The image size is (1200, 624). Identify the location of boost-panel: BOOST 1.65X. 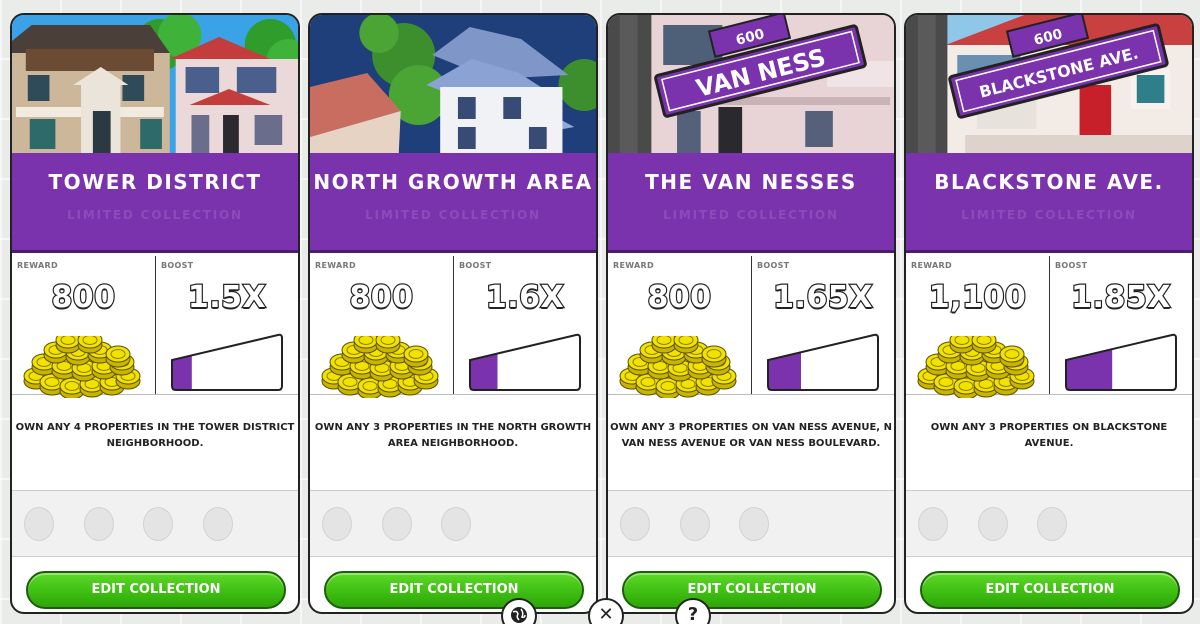
(822, 325).